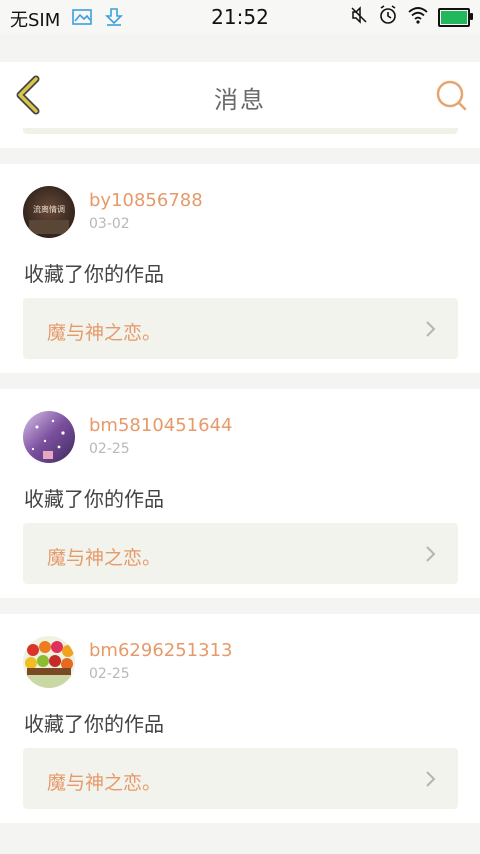 This screenshot has width=480, height=854. I want to click on search-button, so click(451, 95).